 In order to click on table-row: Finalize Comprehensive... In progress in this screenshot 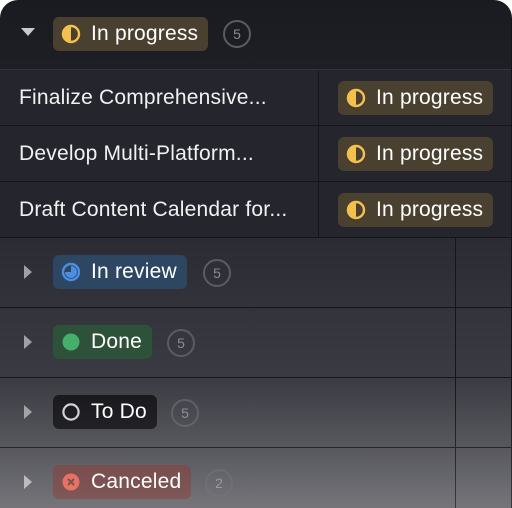, I will do `click(256, 98)`.